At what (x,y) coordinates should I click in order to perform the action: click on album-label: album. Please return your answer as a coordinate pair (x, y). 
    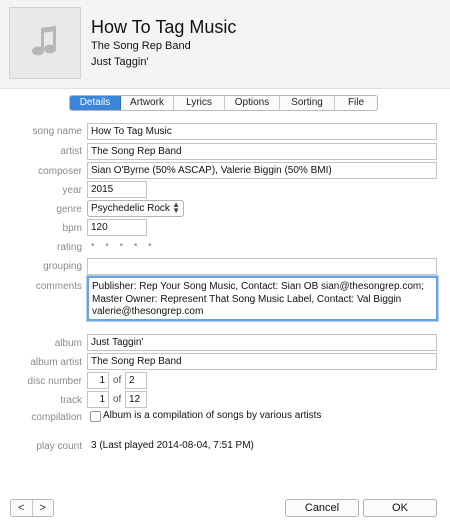
    Looking at the image, I should click on (68, 343).